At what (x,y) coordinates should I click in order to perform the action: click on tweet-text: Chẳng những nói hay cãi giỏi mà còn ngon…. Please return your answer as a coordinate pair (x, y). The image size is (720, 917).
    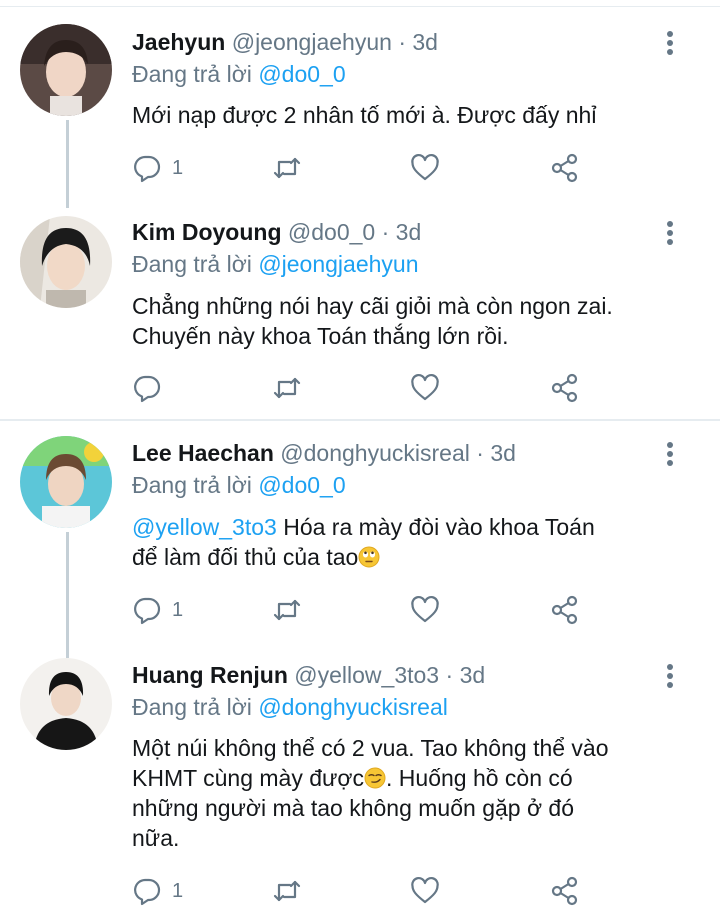
    Looking at the image, I should click on (412, 321).